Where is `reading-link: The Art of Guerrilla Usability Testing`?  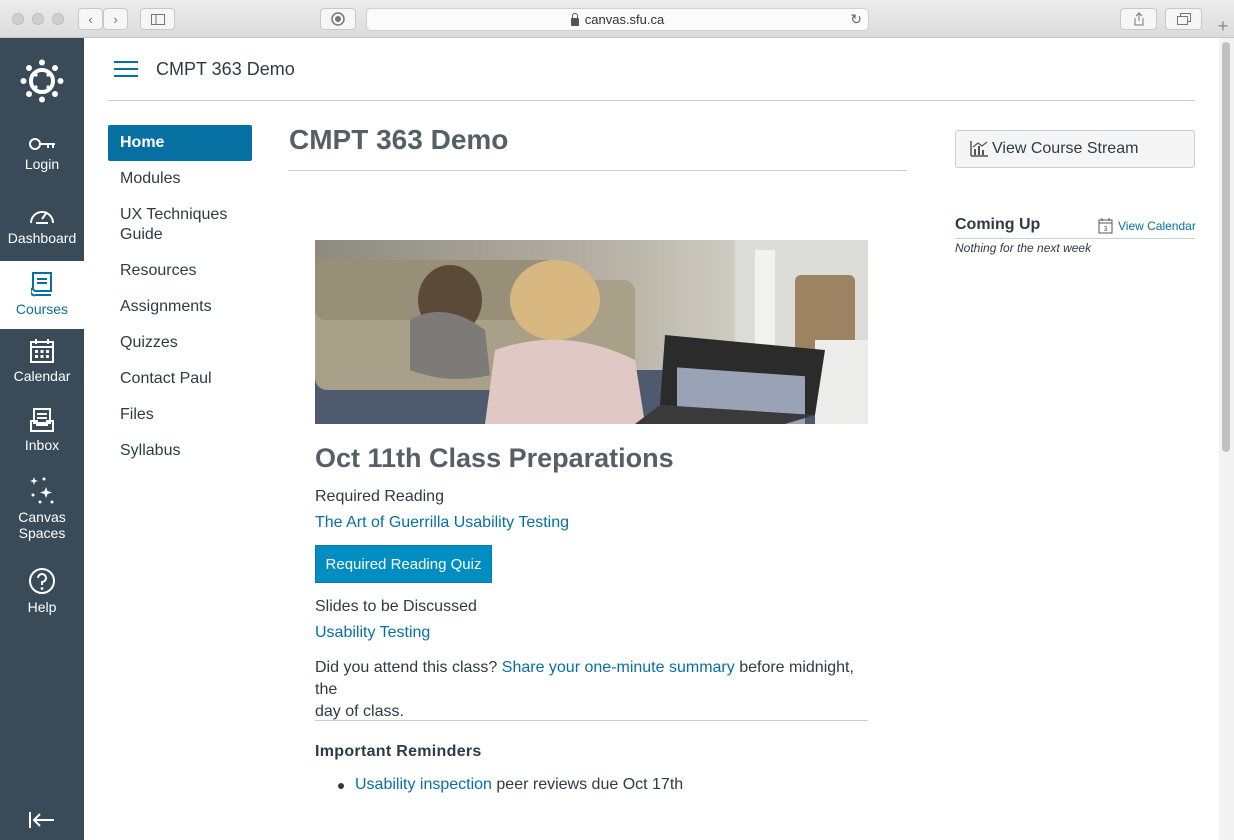
reading-link: The Art of Guerrilla Usability Testing is located at coordinates (442, 523).